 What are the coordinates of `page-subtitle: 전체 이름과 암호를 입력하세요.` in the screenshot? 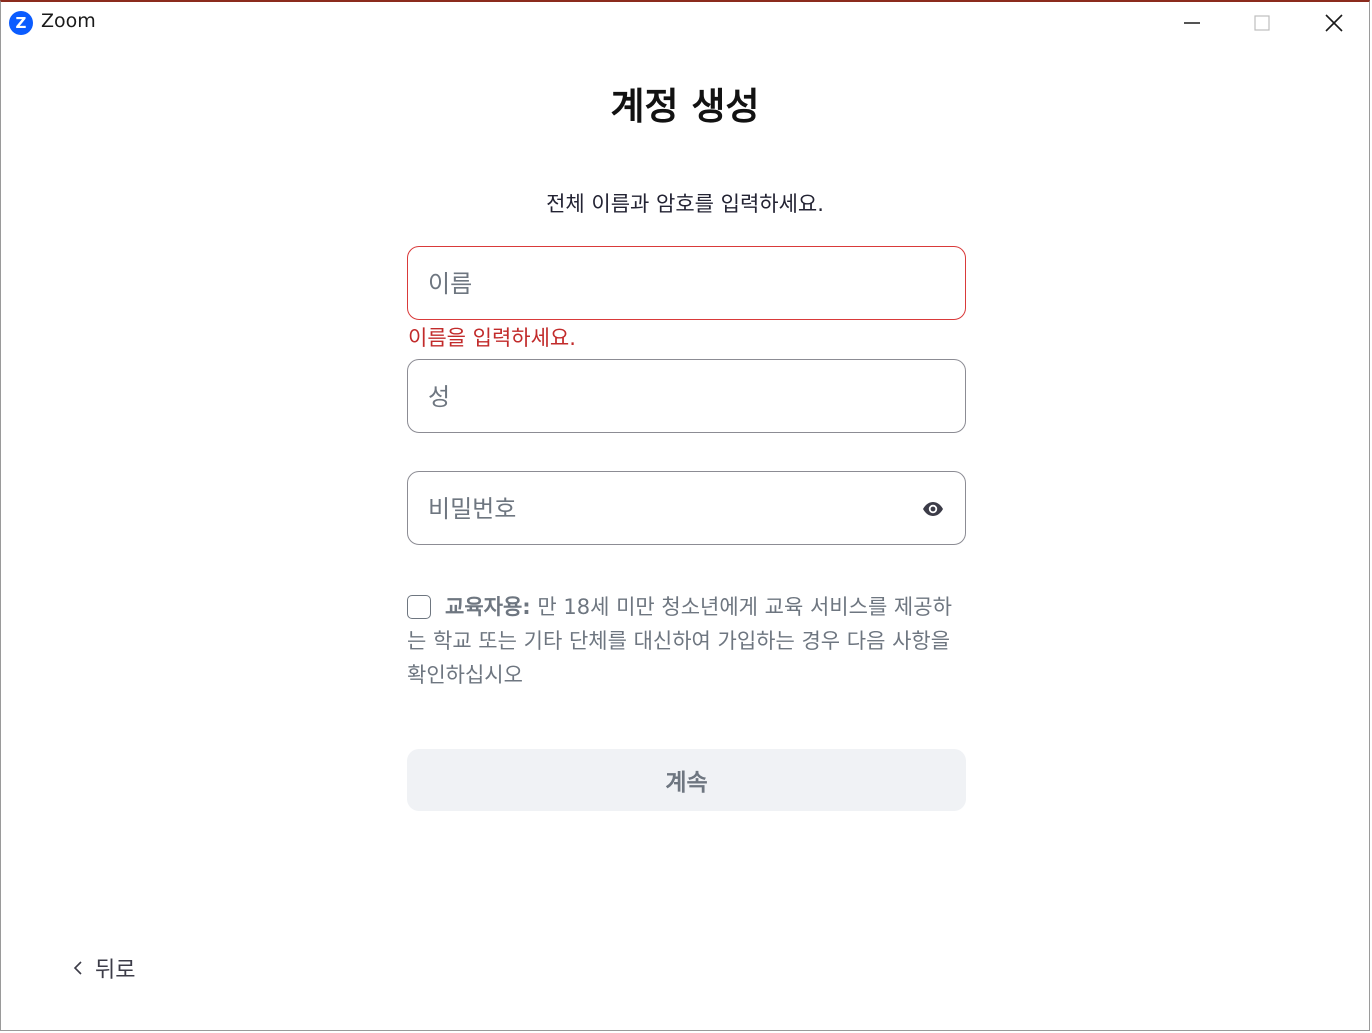 It's located at (685, 204).